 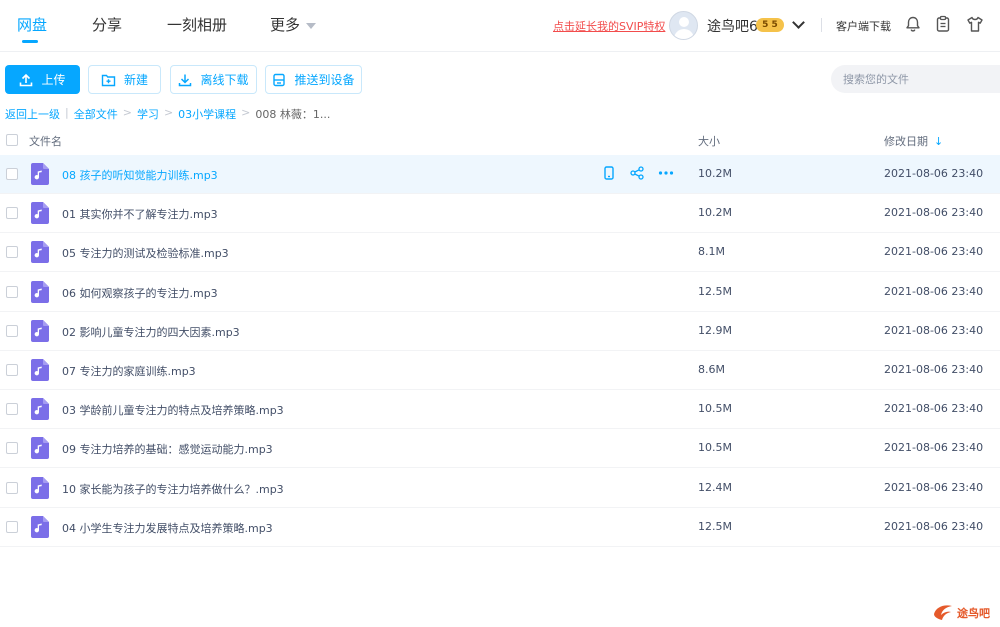 What do you see at coordinates (500, 253) in the screenshot?
I see `table-row: 05 专注力的测试及检验标准.mp3 8.1M 2021-08-06 23:40` at bounding box center [500, 253].